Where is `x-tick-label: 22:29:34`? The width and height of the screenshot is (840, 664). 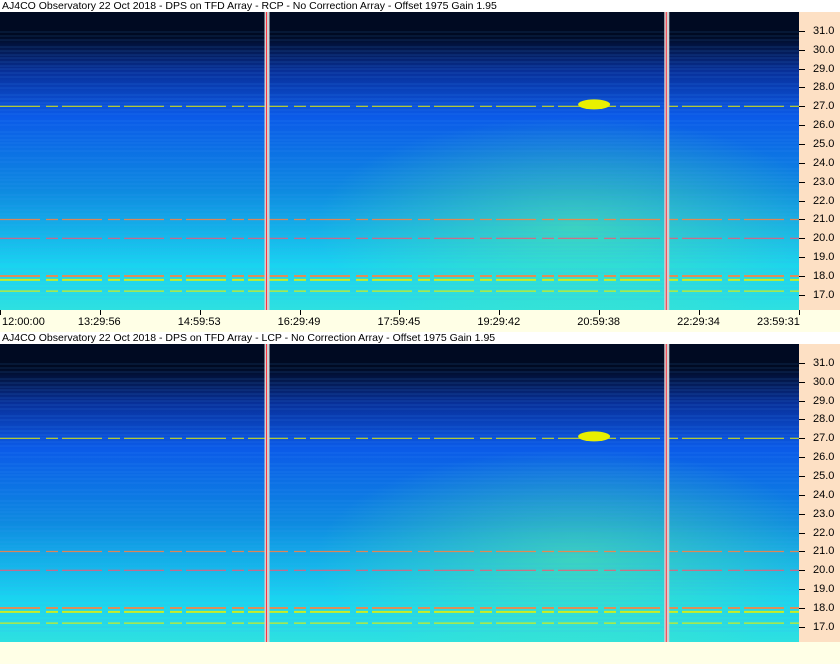
x-tick-label: 22:29:34 is located at coordinates (698, 322).